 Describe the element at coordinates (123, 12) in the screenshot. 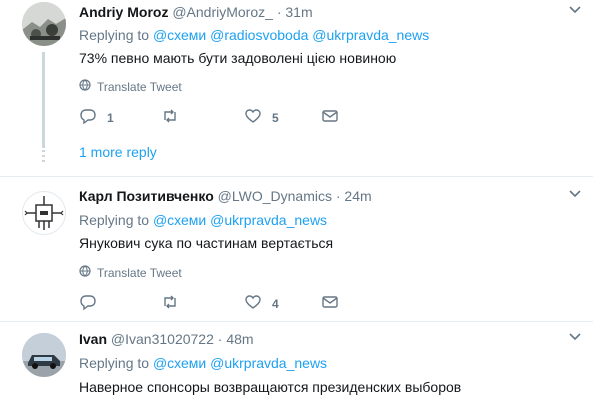

I see `display-name: Andriy Moroz` at that location.